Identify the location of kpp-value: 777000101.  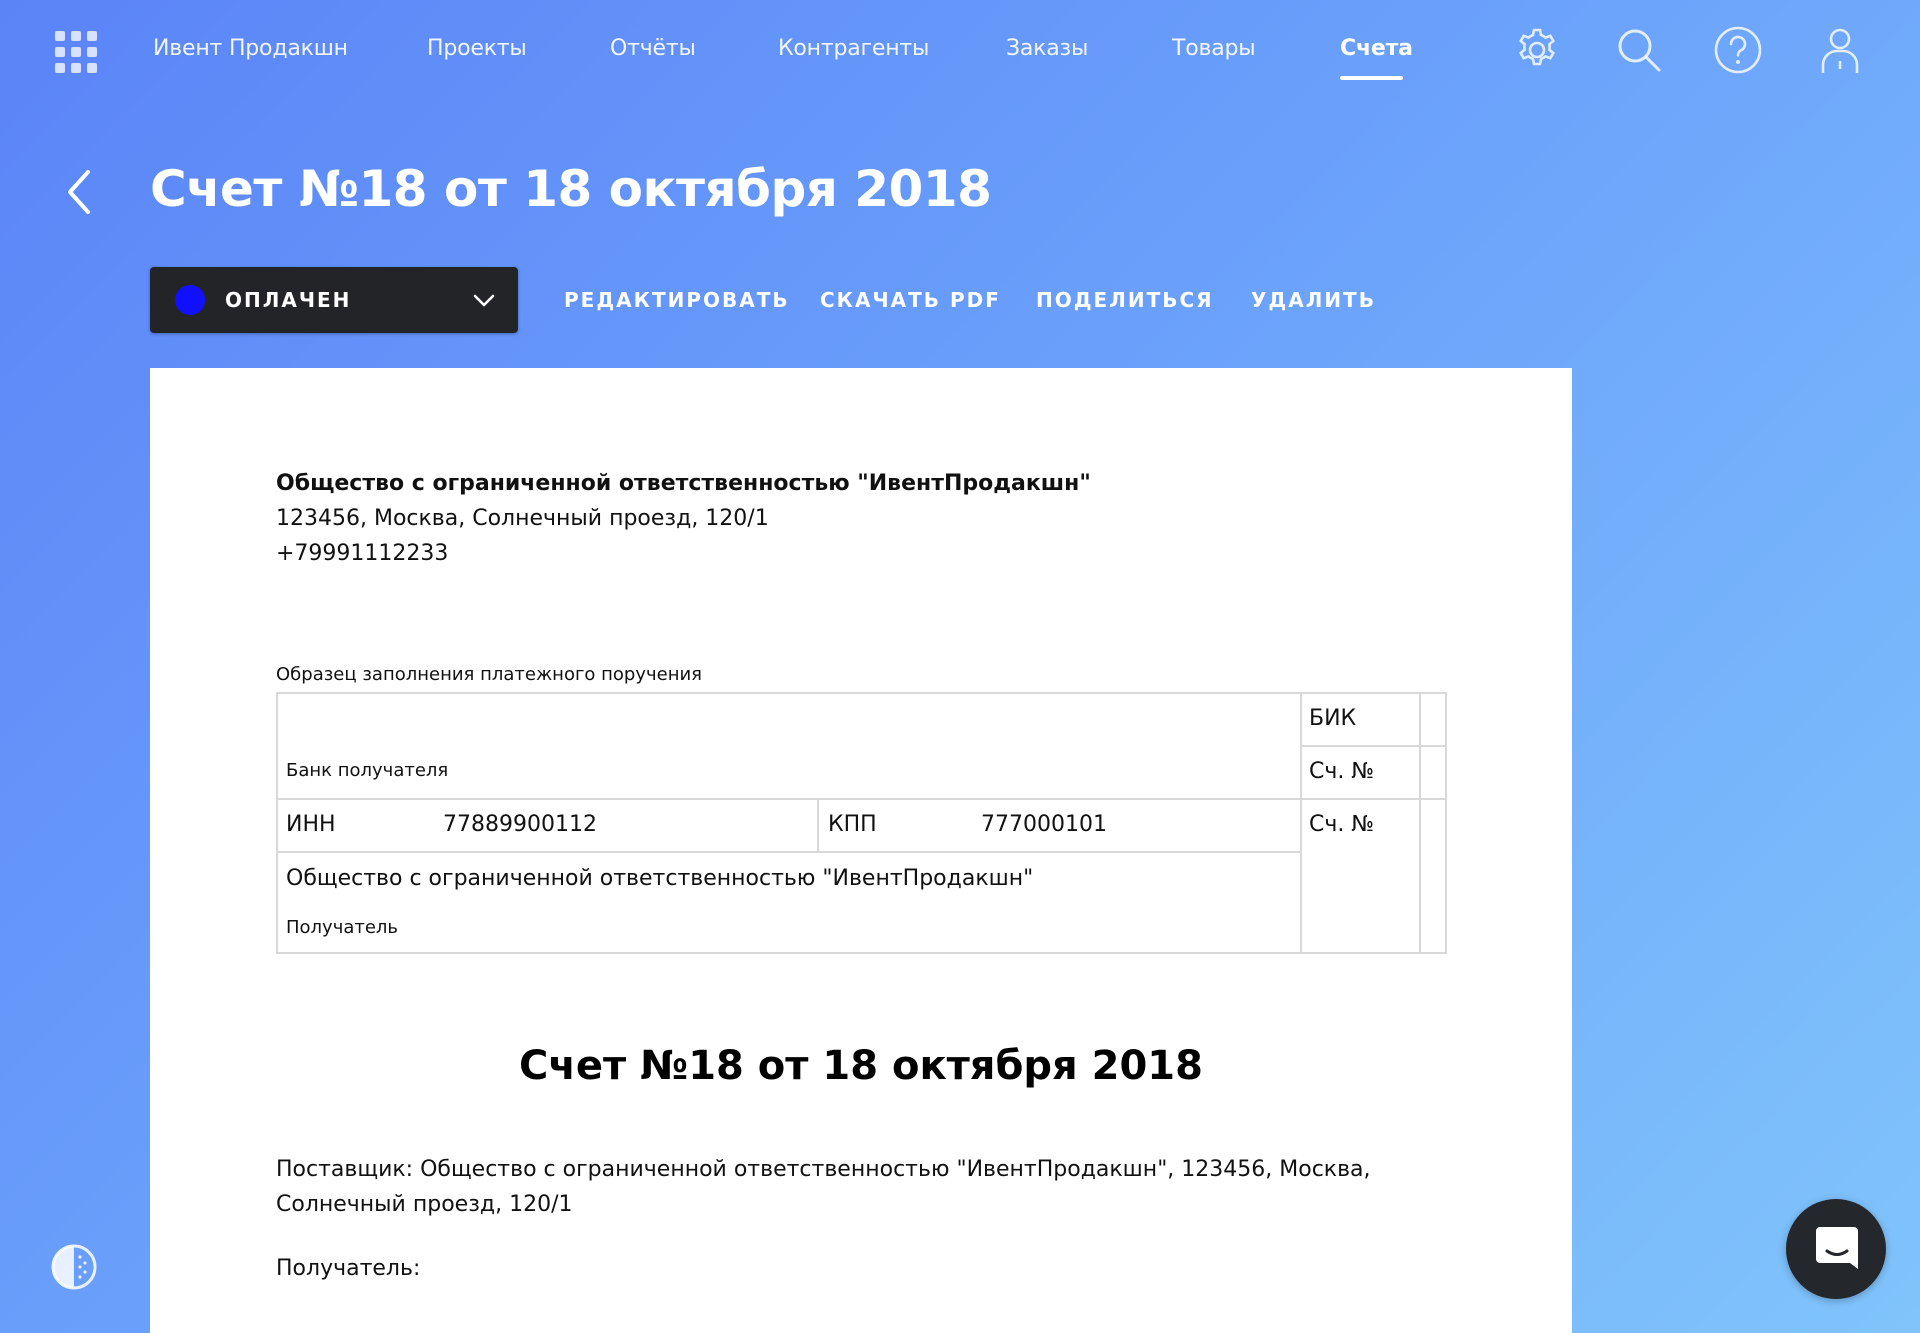
(1044, 824).